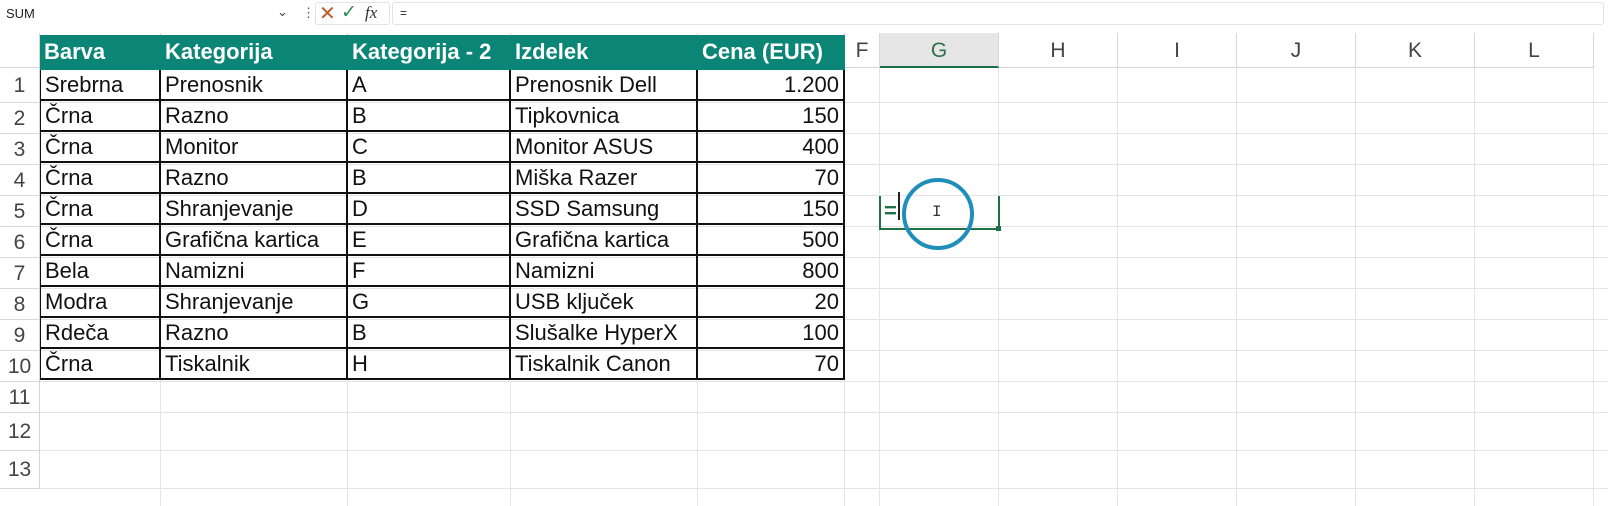  I want to click on formula-text: =, so click(404, 13).